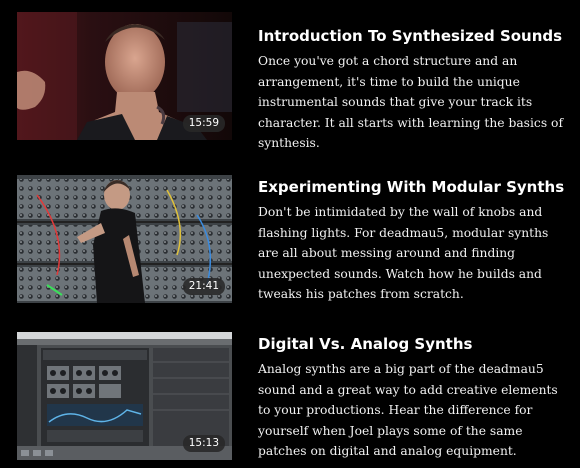  What do you see at coordinates (414, 36) in the screenshot?
I see `lesson-title: Introduction To Synthesized Sounds` at bounding box center [414, 36].